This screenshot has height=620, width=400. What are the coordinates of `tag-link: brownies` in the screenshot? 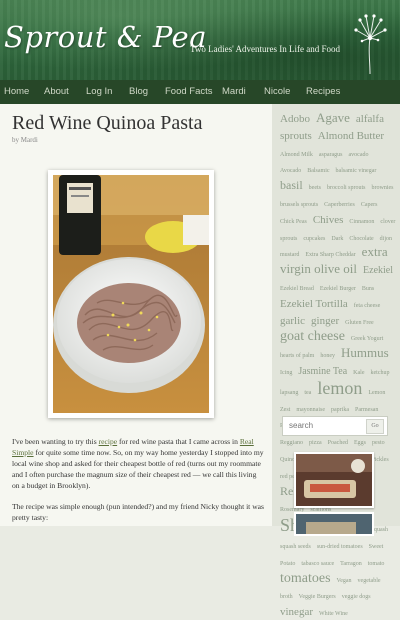 It's located at (383, 188).